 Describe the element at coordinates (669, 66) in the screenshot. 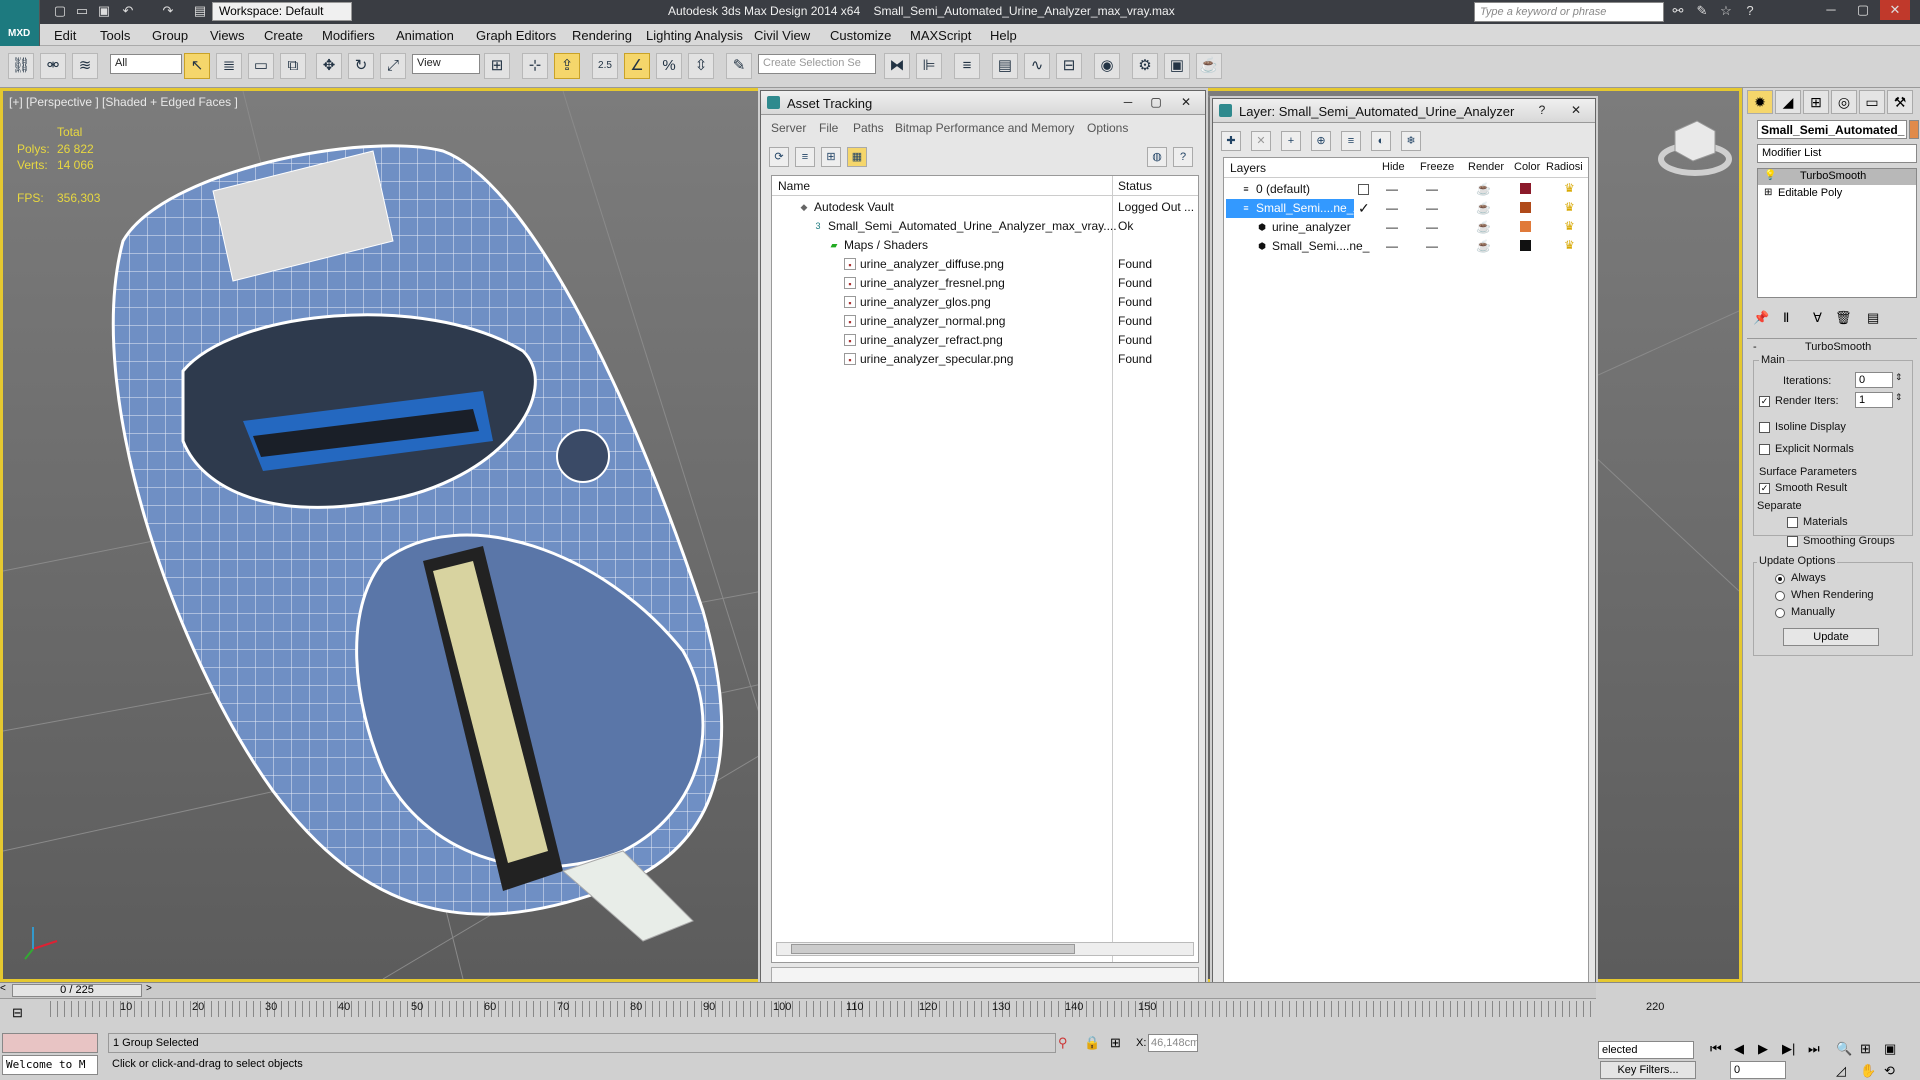

I see `percent-snap-icon: %` at that location.